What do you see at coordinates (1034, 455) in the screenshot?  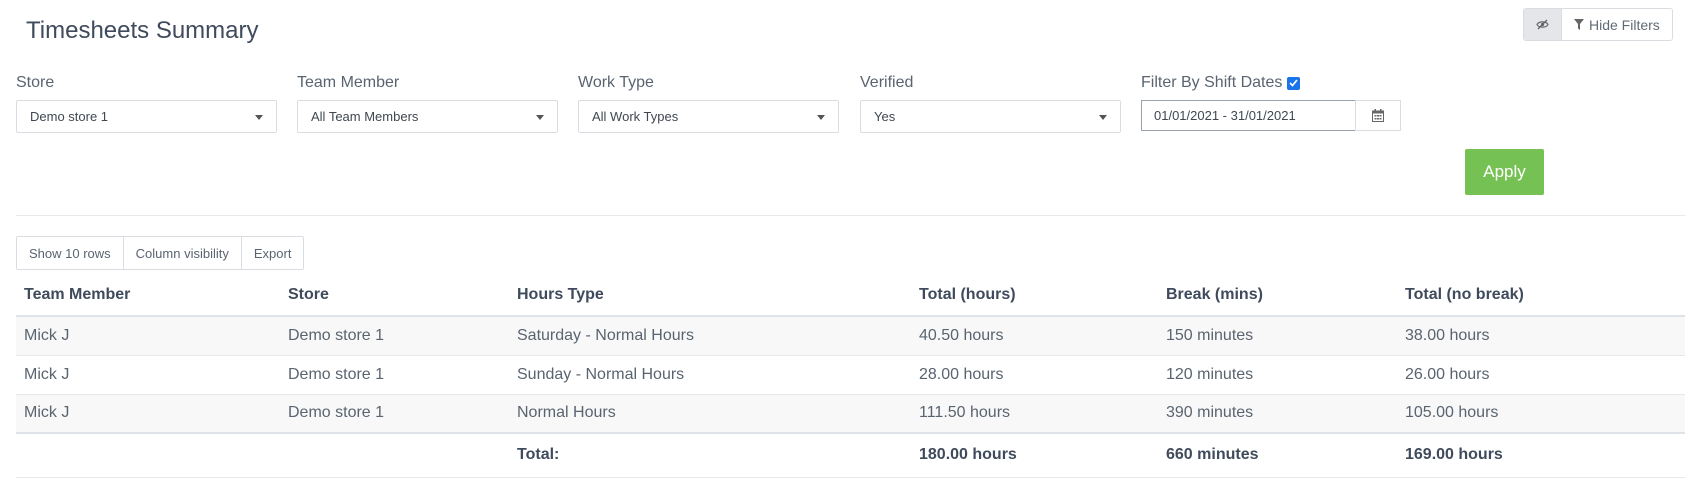 I see `footer-total-hours: 180.00 hours` at bounding box center [1034, 455].